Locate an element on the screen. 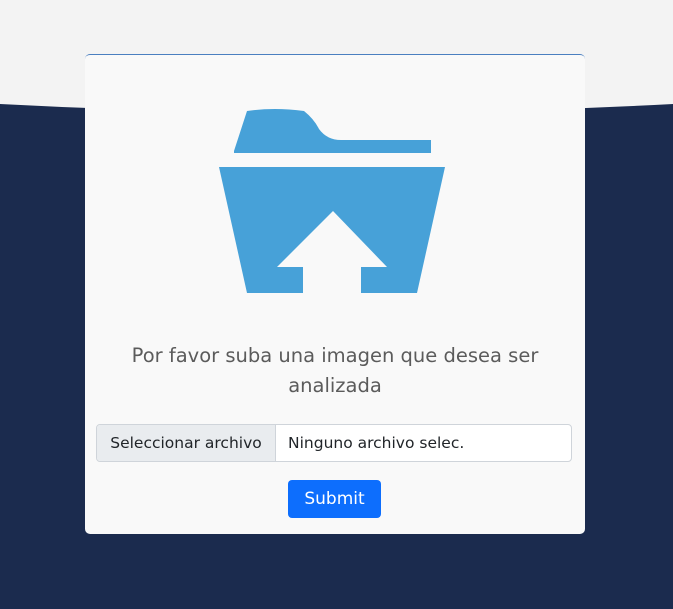  folder-upload-icon is located at coordinates (332, 201).